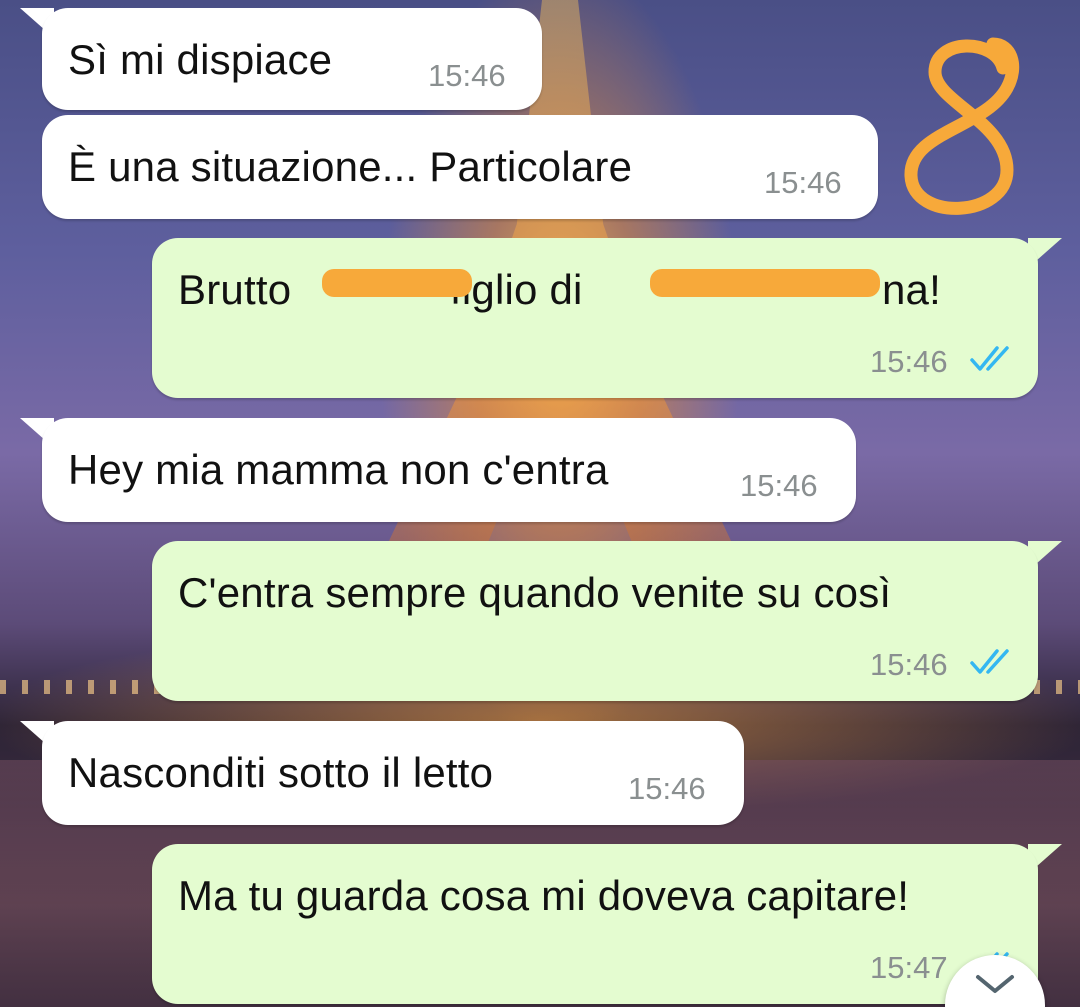 Image resolution: width=1080 pixels, height=1007 pixels. I want to click on message-text-part: na!, so click(911, 289).